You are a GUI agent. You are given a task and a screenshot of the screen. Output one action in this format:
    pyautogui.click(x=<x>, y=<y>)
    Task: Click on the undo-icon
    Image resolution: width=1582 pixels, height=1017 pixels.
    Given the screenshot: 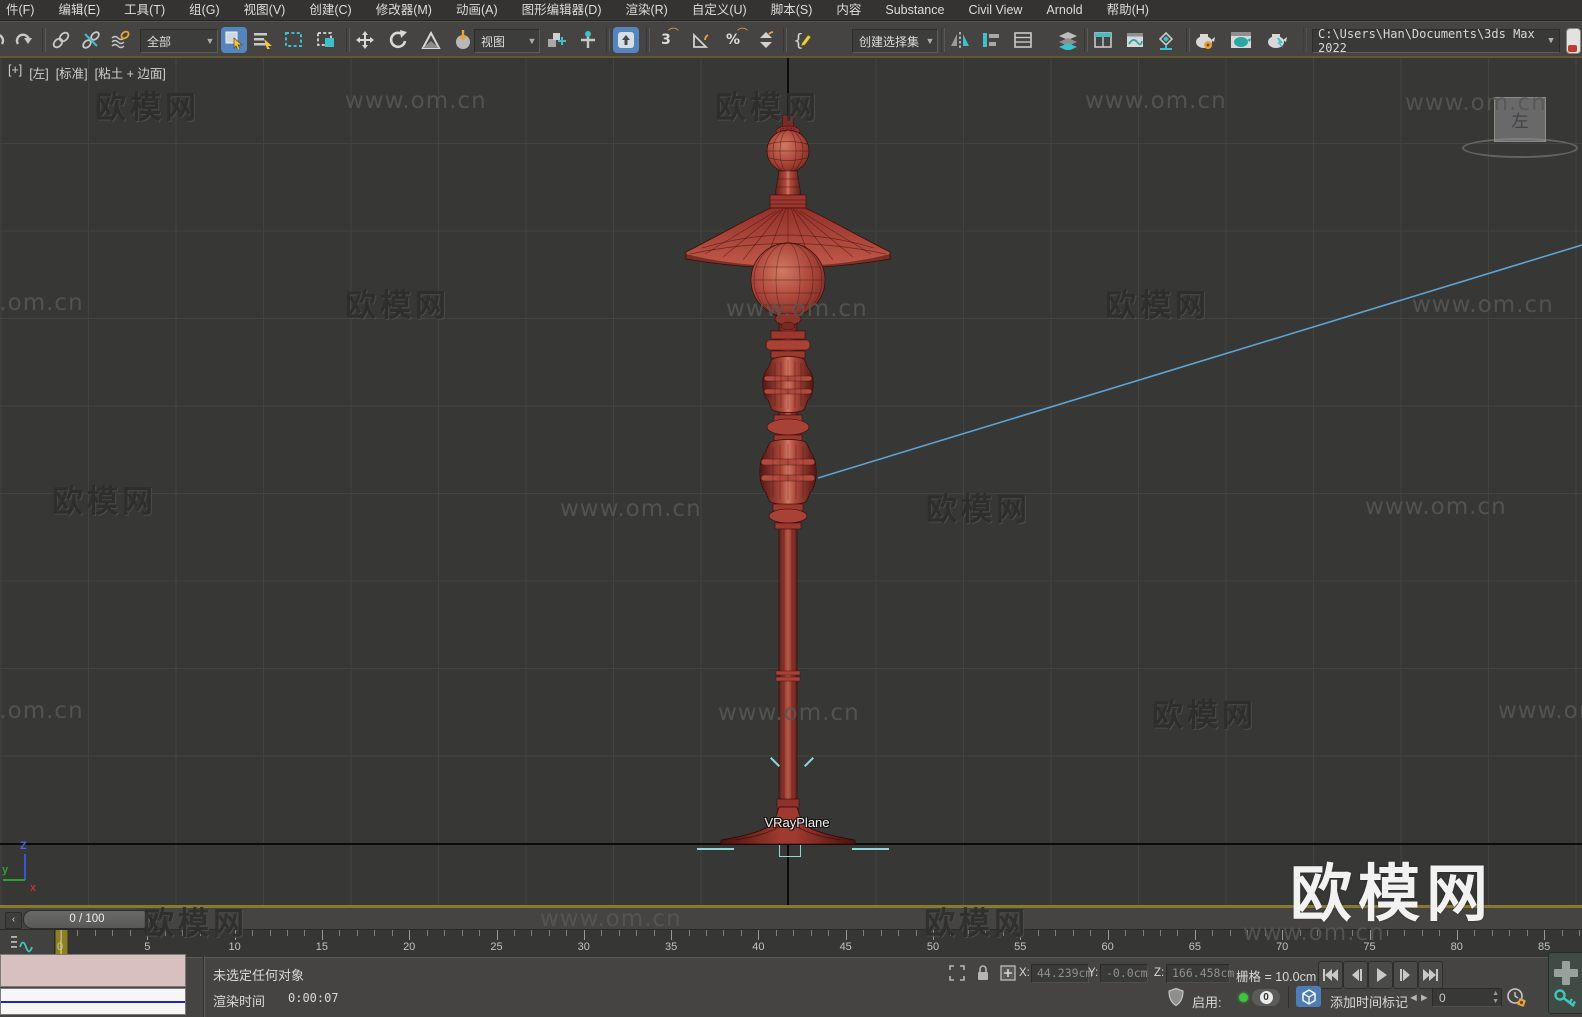 What is the action you would take?
    pyautogui.click(x=5, y=40)
    